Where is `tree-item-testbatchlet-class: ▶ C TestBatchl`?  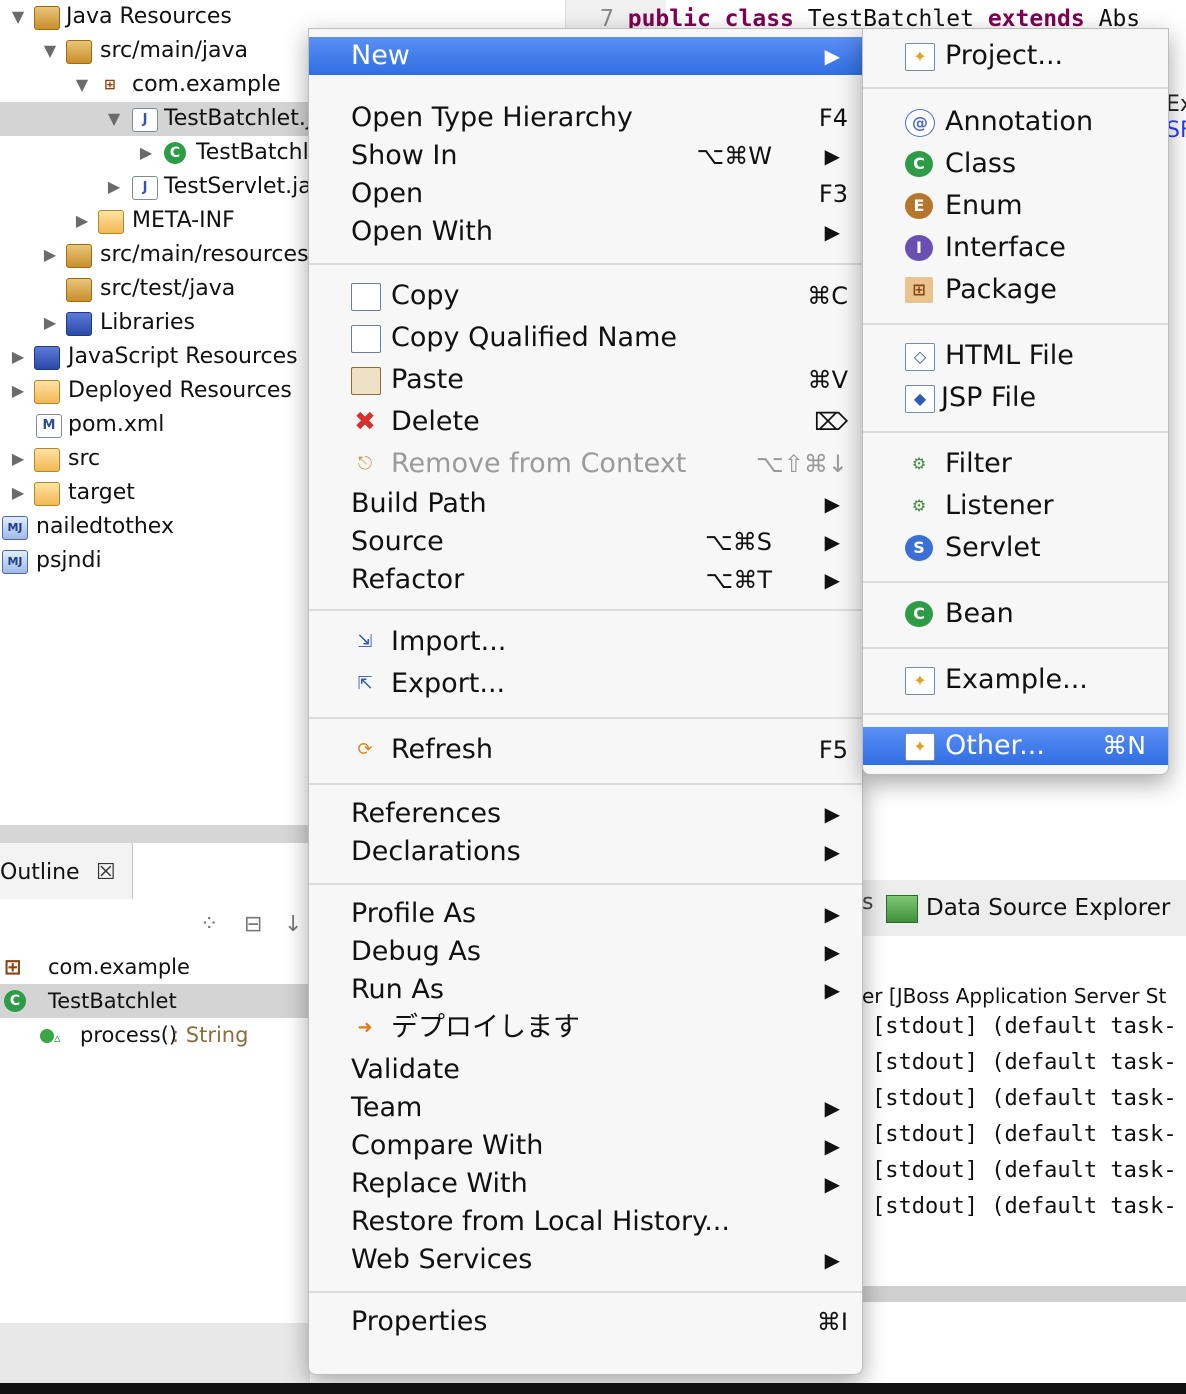 tree-item-testbatchlet-class: ▶ C TestBatchl is located at coordinates (155, 153).